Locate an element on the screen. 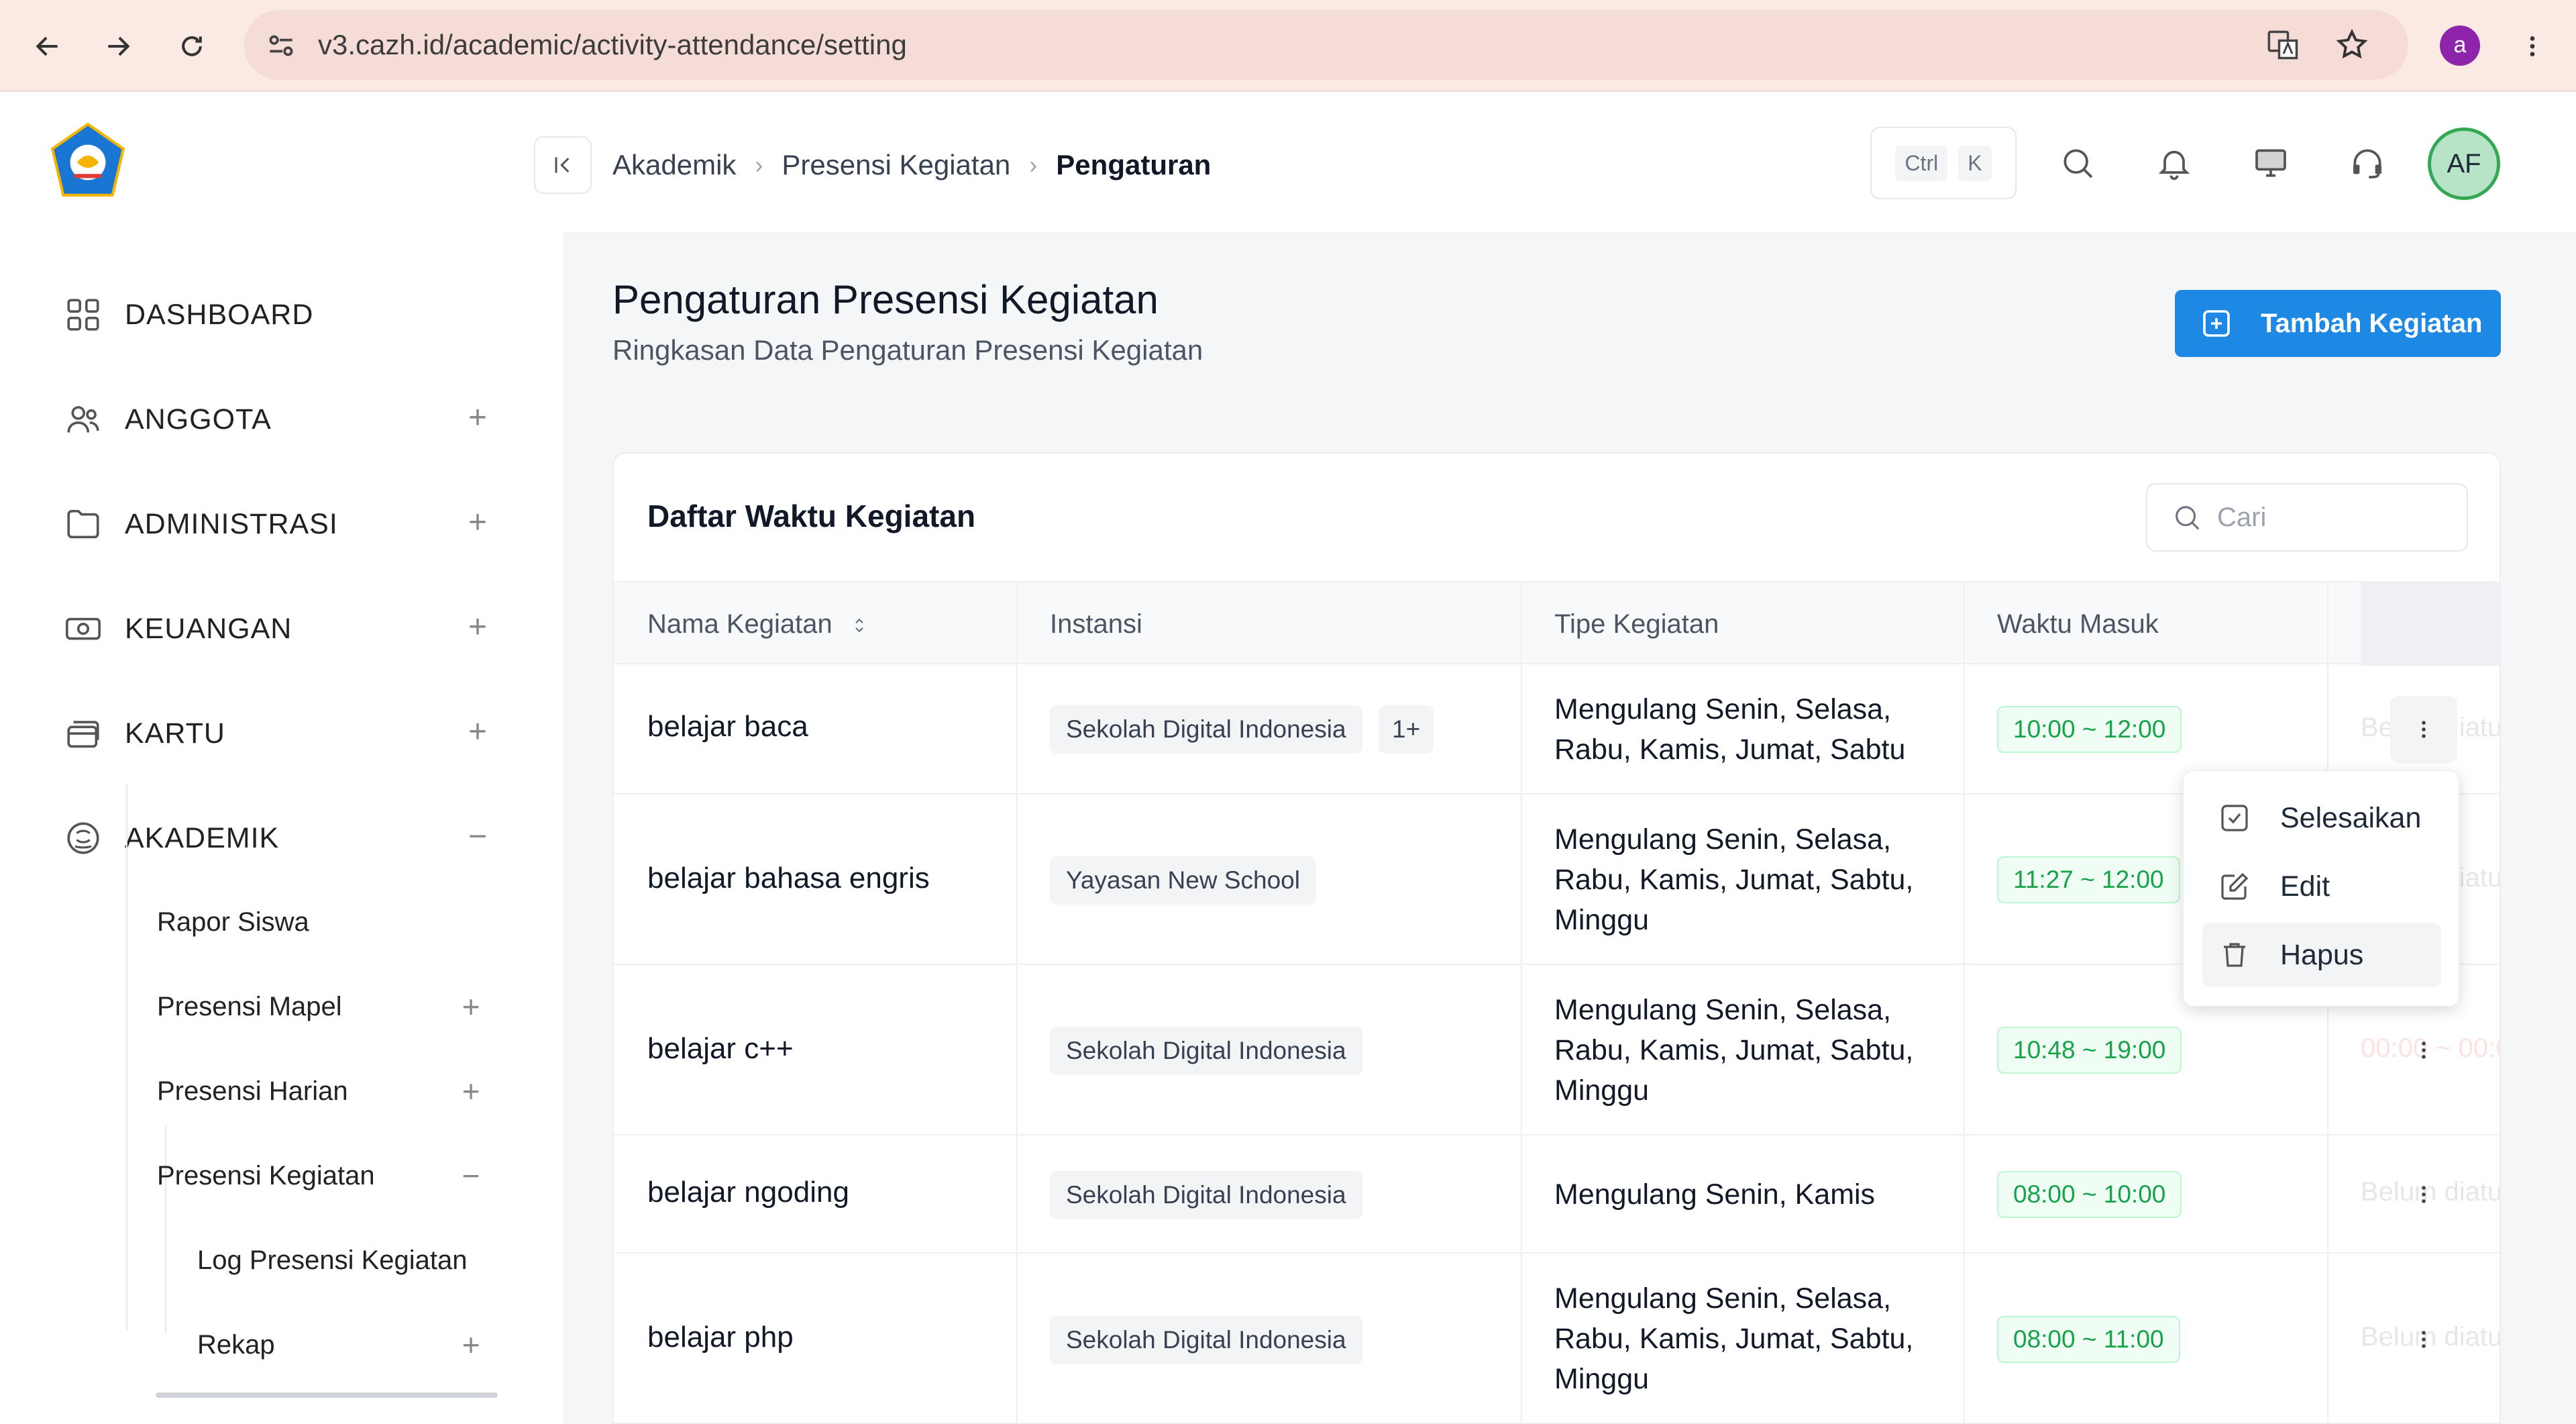  breadcrumb-presensi-kegiatan: Presensi Kegiatan is located at coordinates (896, 165).